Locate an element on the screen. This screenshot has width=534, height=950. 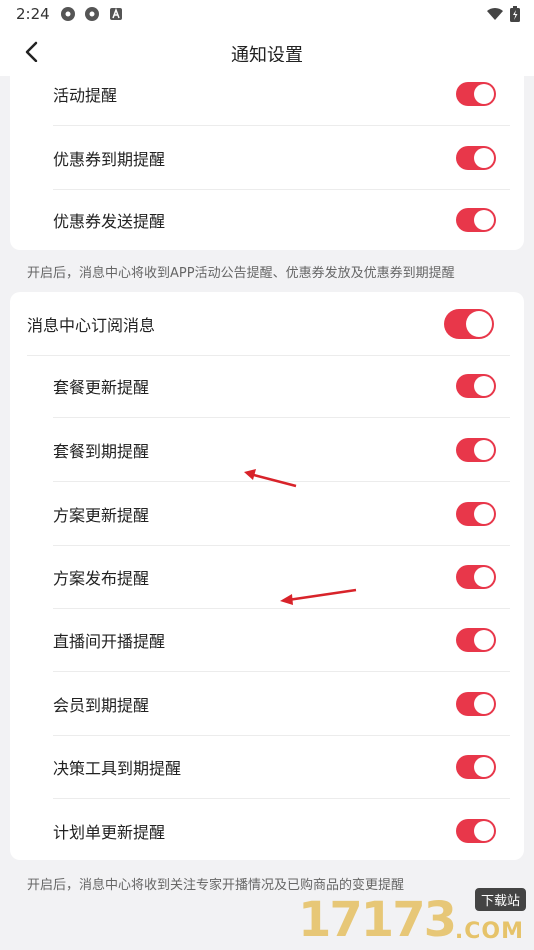
setting-row-plan-list-update: 计划单更新提醒 is located at coordinates (267, 829).